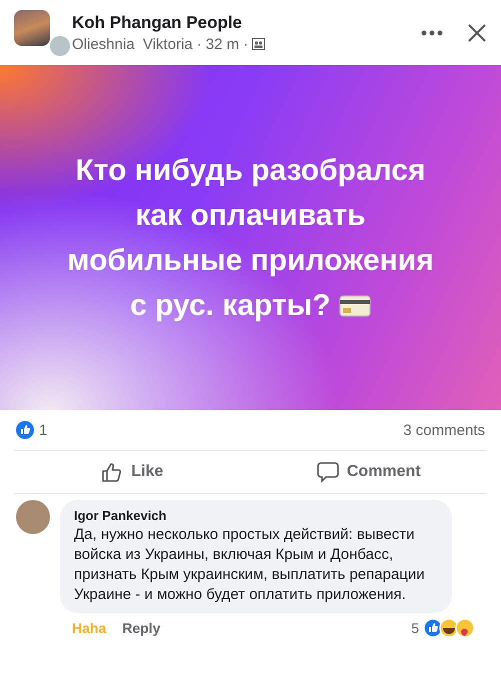 This screenshot has width=501, height=682. I want to click on comment-count: 3 comments, so click(444, 430).